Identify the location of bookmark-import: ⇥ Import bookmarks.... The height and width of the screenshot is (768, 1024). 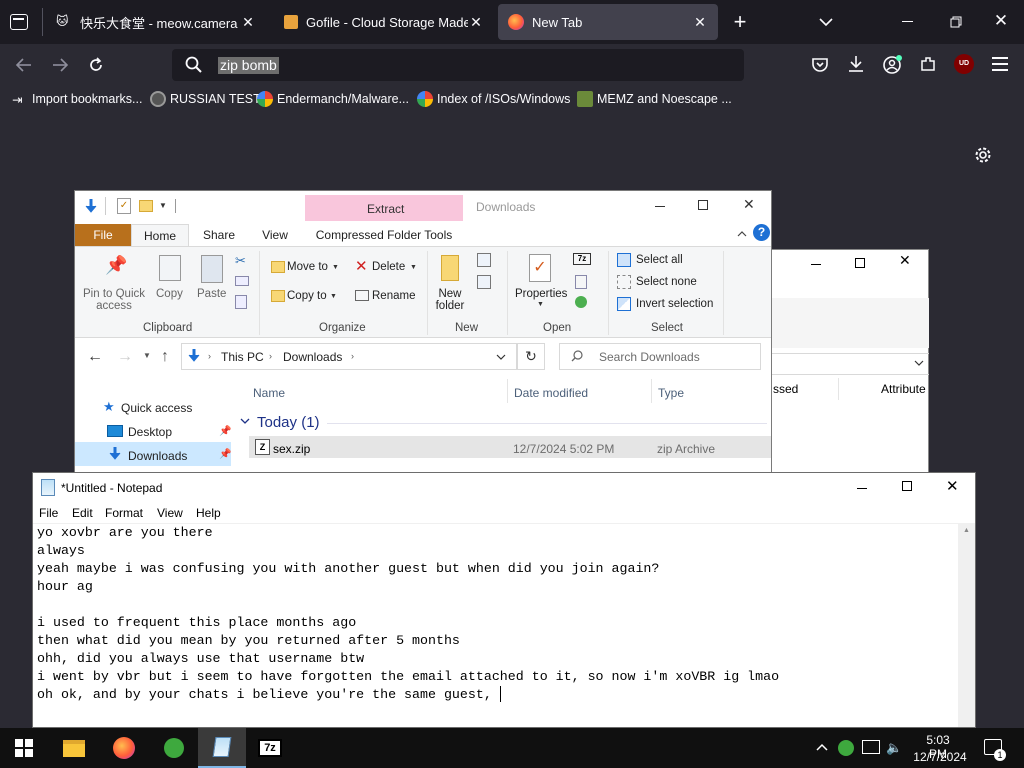
(77, 99).